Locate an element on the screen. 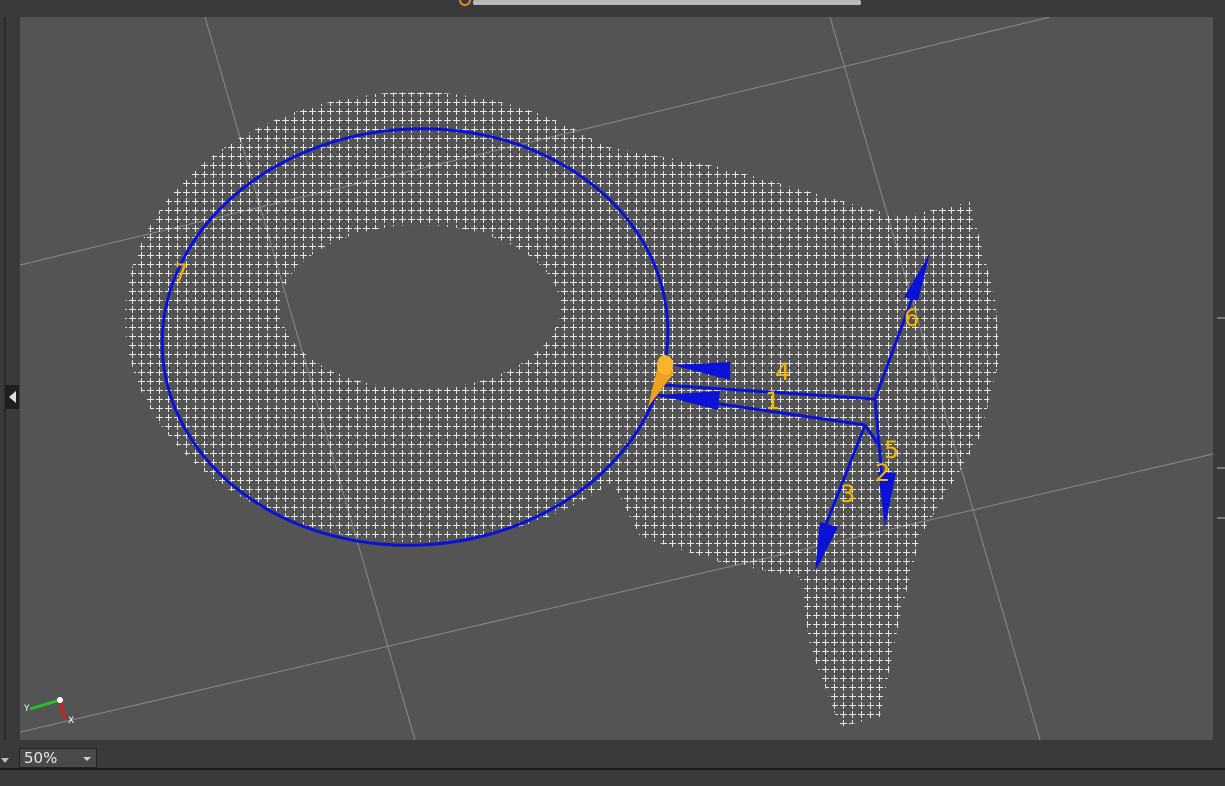 The width and height of the screenshot is (1225, 786). path-label: 1 is located at coordinates (772, 401).